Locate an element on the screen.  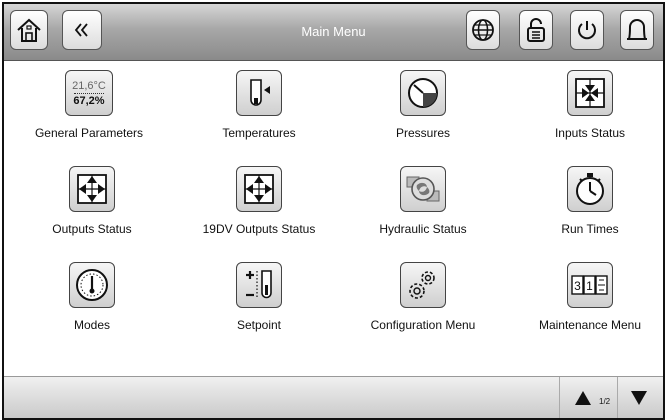
param-humidity: 67,2% is located at coordinates (89, 100).